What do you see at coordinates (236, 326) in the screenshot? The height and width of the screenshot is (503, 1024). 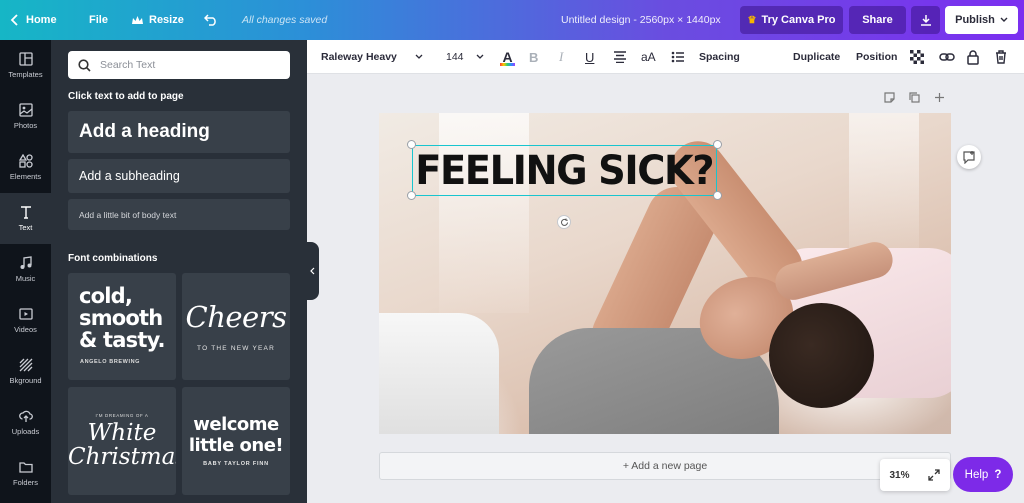 I see `font-combo-cheers: Cheers TO THE NEW YEAR` at bounding box center [236, 326].